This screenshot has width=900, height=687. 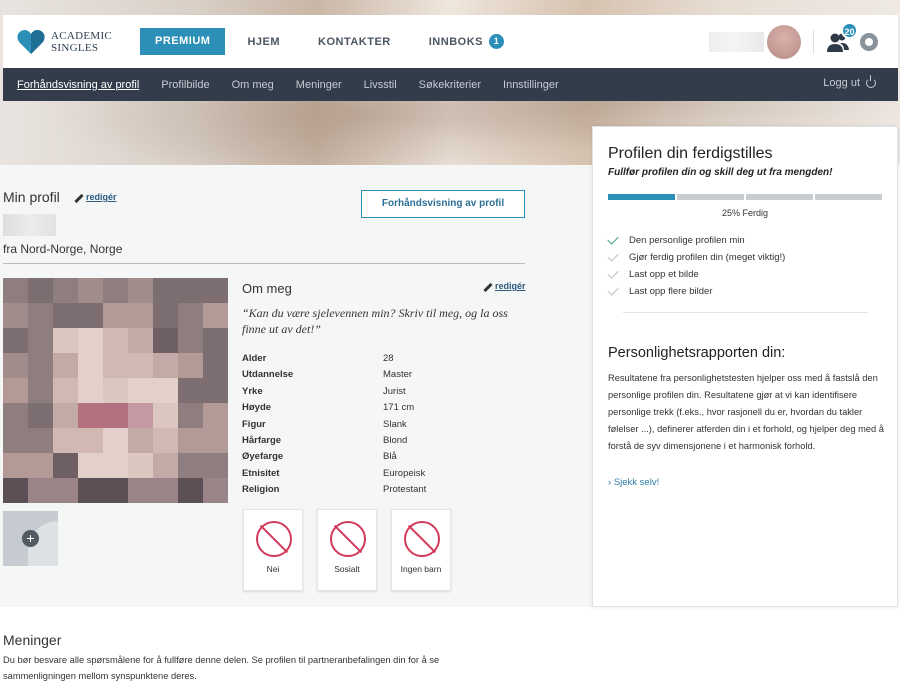 What do you see at coordinates (63, 249) in the screenshot?
I see `profile-location: fra Nord-Norge, Norge` at bounding box center [63, 249].